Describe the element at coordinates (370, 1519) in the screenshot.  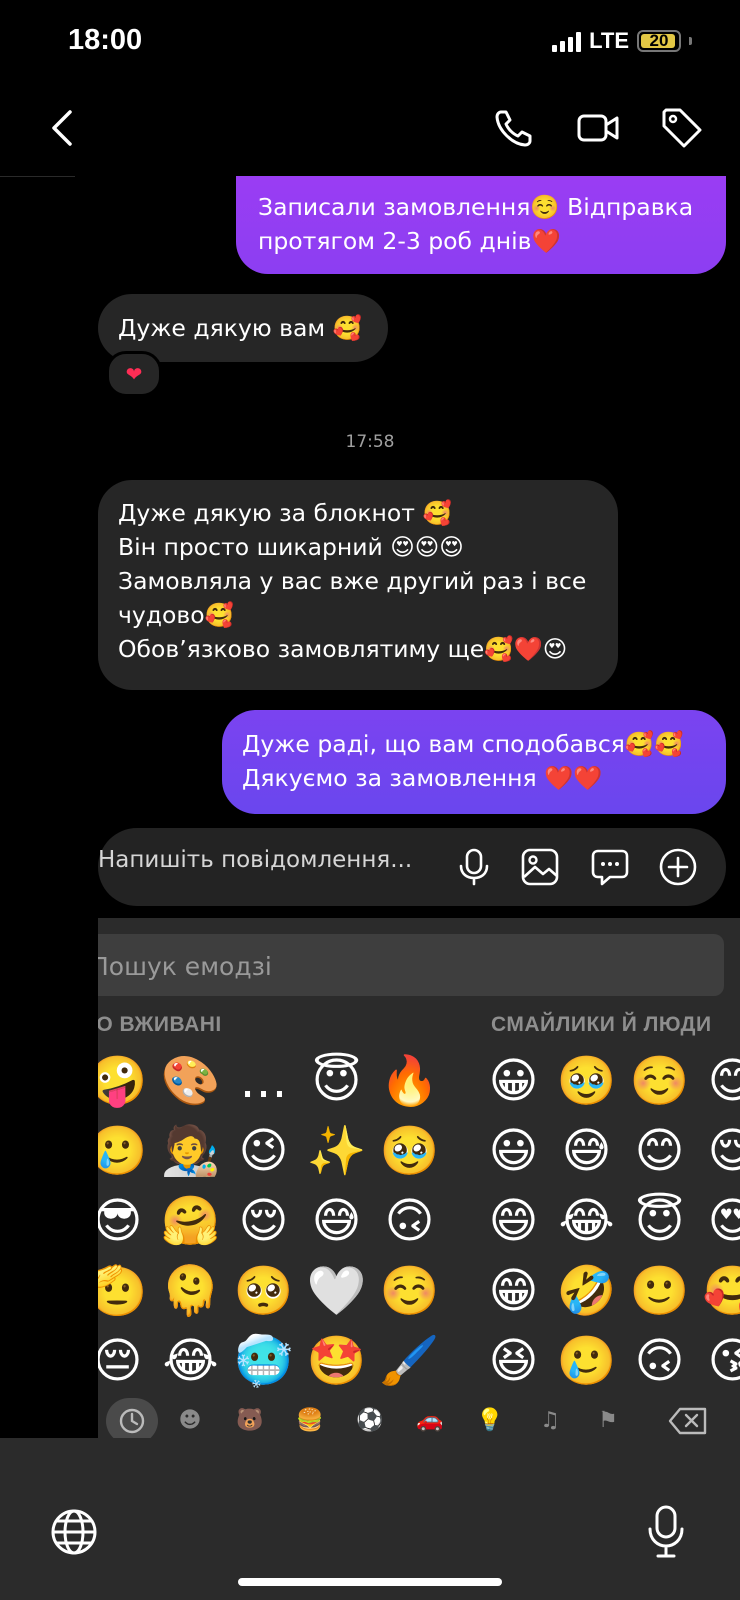
I see `keyboard-bottom-bar` at that location.